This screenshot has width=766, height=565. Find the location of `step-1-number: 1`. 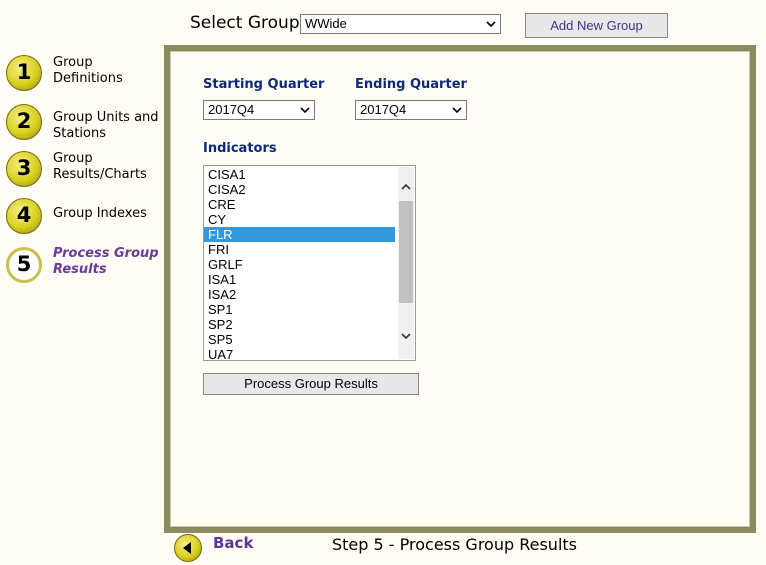

step-1-number: 1 is located at coordinates (24, 72).